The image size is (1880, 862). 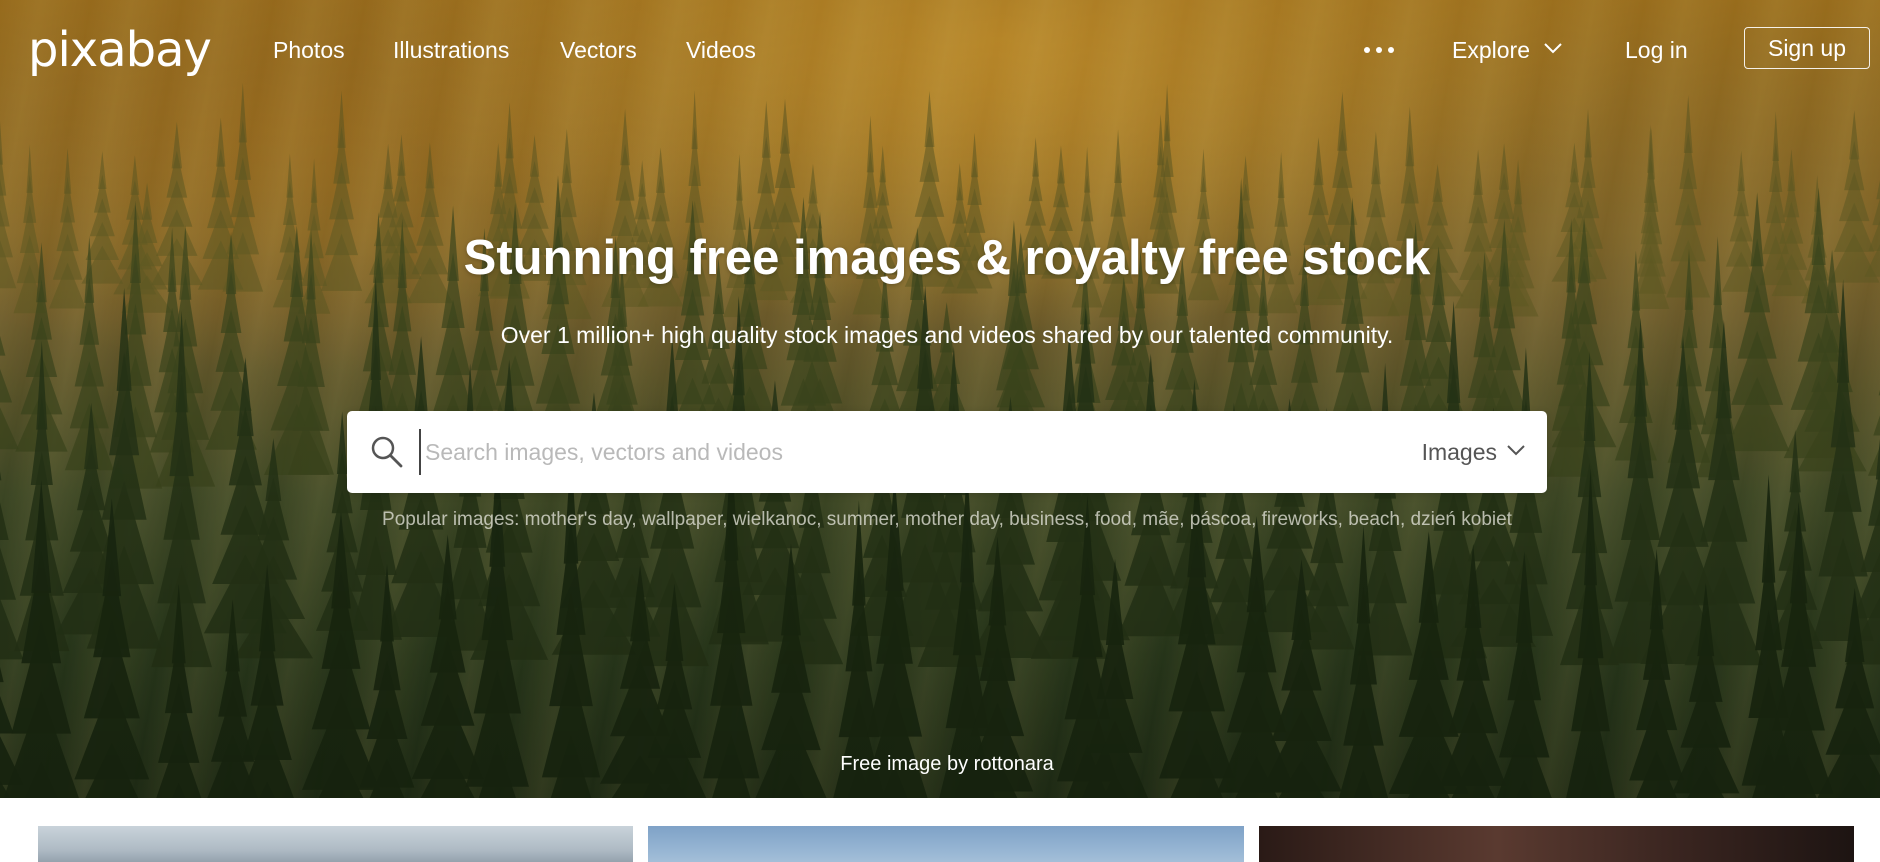 What do you see at coordinates (869, 452) in the screenshot?
I see `search-input` at bounding box center [869, 452].